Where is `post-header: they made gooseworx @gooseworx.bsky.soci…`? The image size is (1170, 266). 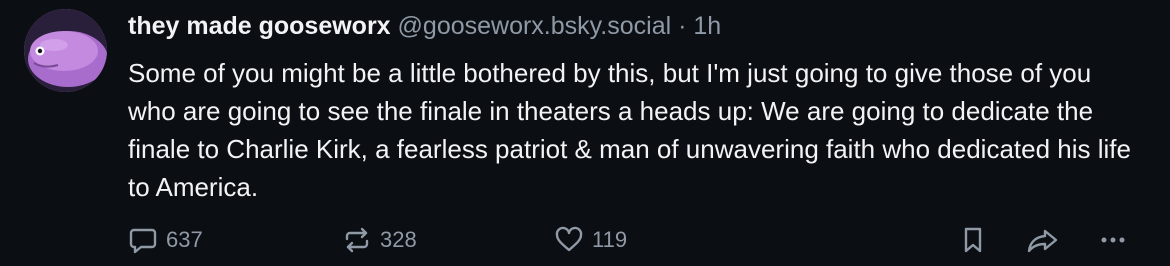
post-header: they made gooseworx @gooseworx.bsky.soci… is located at coordinates (424, 26).